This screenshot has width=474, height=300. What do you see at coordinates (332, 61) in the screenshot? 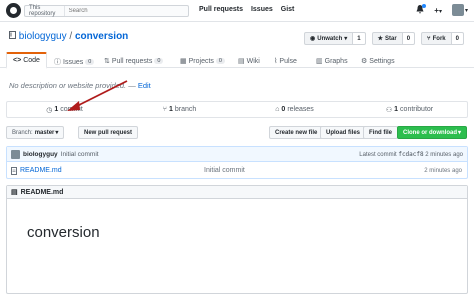
I see `tab-graphs: ▥ Graphs` at bounding box center [332, 61].